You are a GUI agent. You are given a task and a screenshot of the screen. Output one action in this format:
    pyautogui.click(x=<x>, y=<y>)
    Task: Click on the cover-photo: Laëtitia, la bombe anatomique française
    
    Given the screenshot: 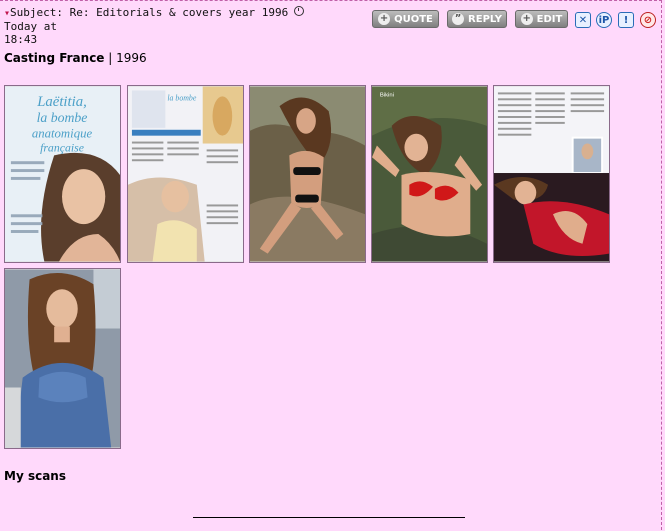 What is the action you would take?
    pyautogui.click(x=62, y=174)
    